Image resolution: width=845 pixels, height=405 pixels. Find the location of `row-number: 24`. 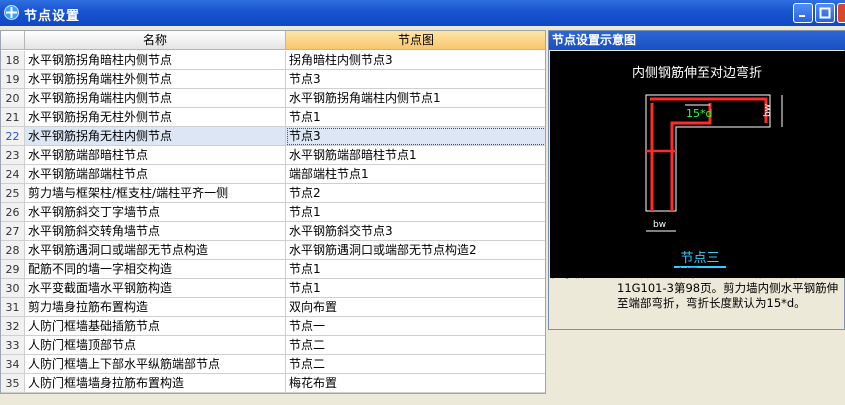

row-number: 24 is located at coordinates (13, 174).